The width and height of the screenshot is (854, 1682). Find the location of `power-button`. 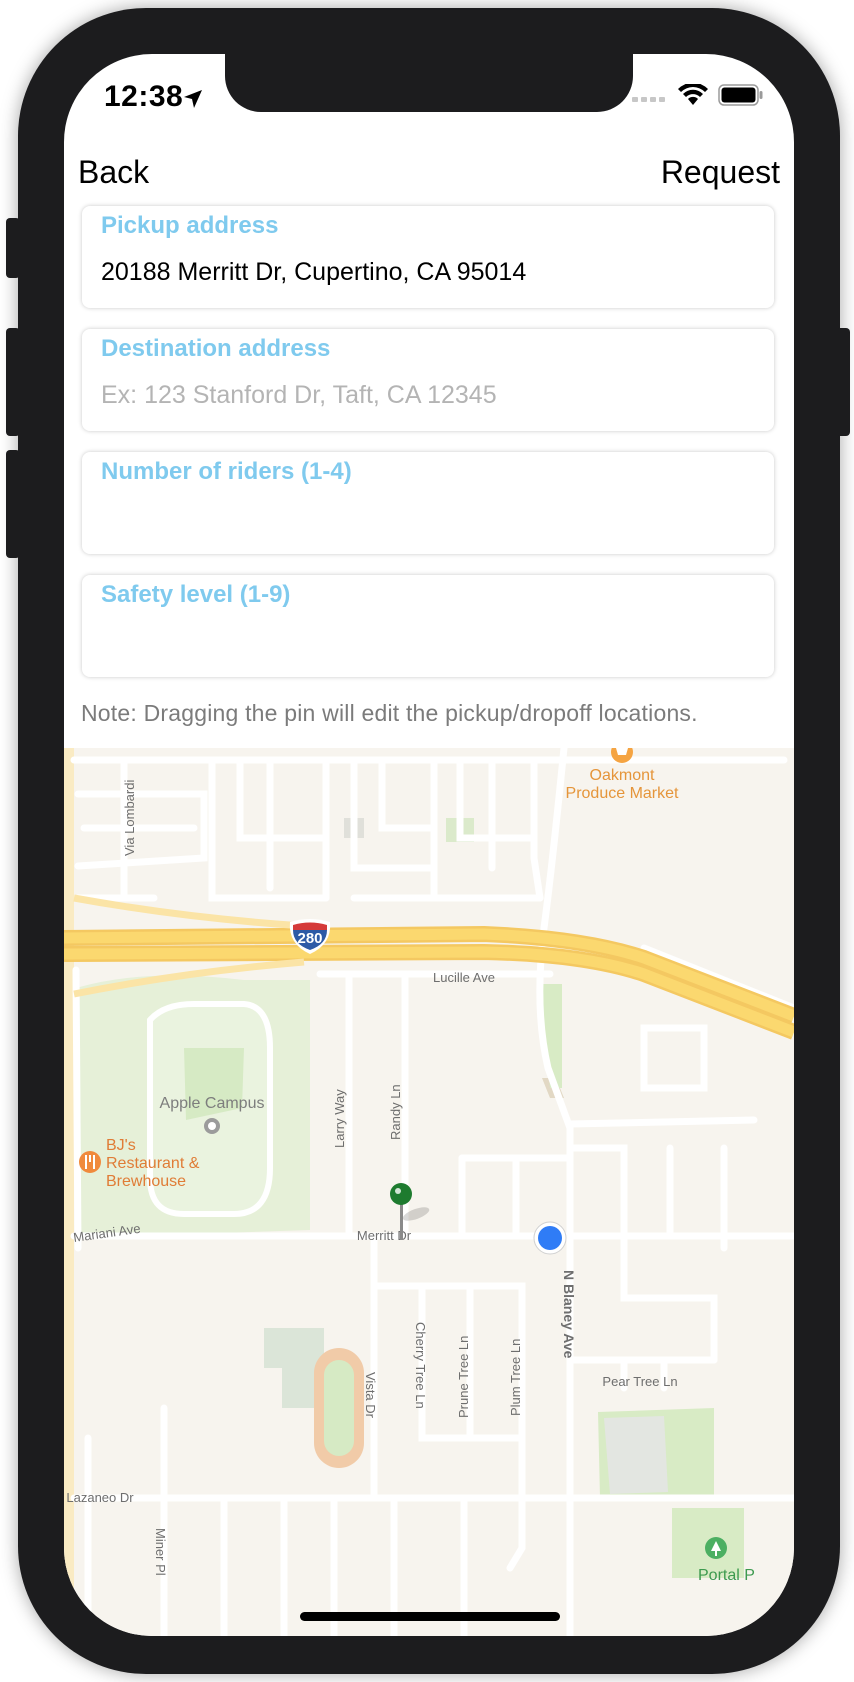

power-button is located at coordinates (843, 382).